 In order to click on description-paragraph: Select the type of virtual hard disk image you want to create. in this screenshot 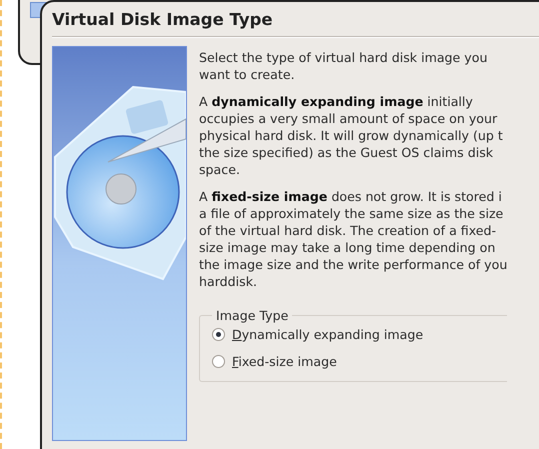, I will do `click(343, 66)`.